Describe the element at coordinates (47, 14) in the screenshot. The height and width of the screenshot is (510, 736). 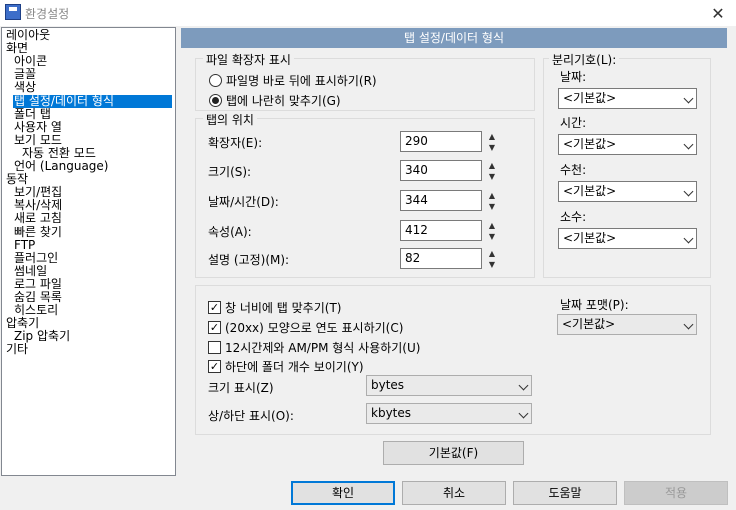
I see `window-title: 환경설정` at that location.